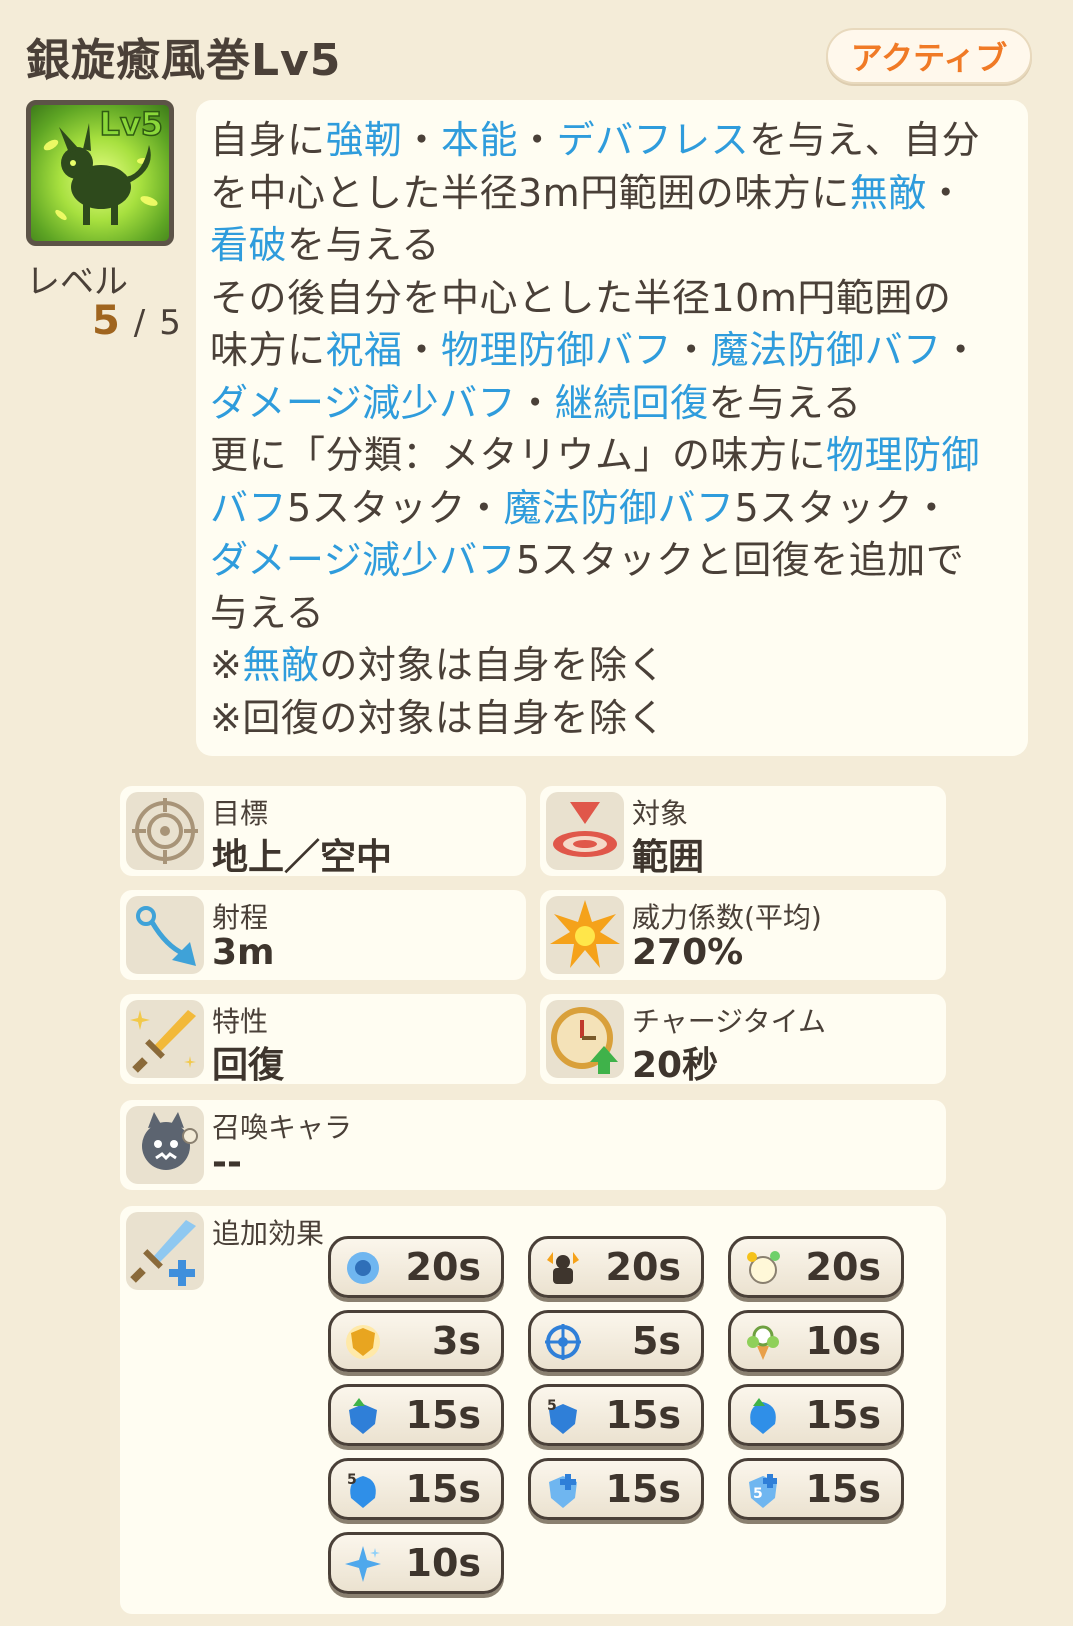 The width and height of the screenshot is (1073, 1626). Describe the element at coordinates (929, 56) in the screenshot. I see `active-badge: アクティブ` at that location.